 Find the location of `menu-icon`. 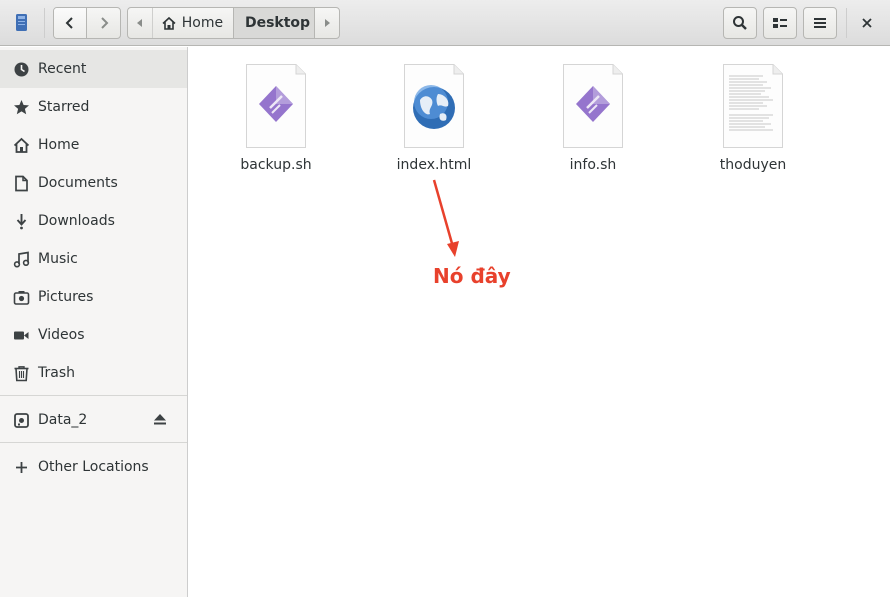

menu-icon is located at coordinates (820, 23).